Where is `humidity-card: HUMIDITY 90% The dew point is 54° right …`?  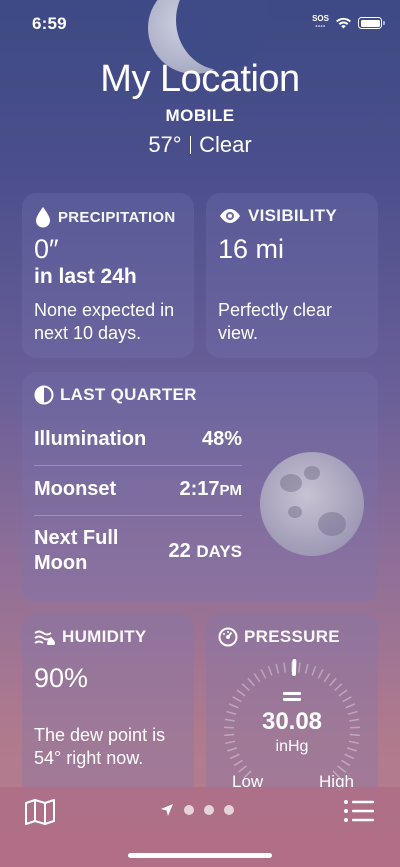 humidity-card: HUMIDITY 90% The dew point is 54° right … is located at coordinates (108, 714).